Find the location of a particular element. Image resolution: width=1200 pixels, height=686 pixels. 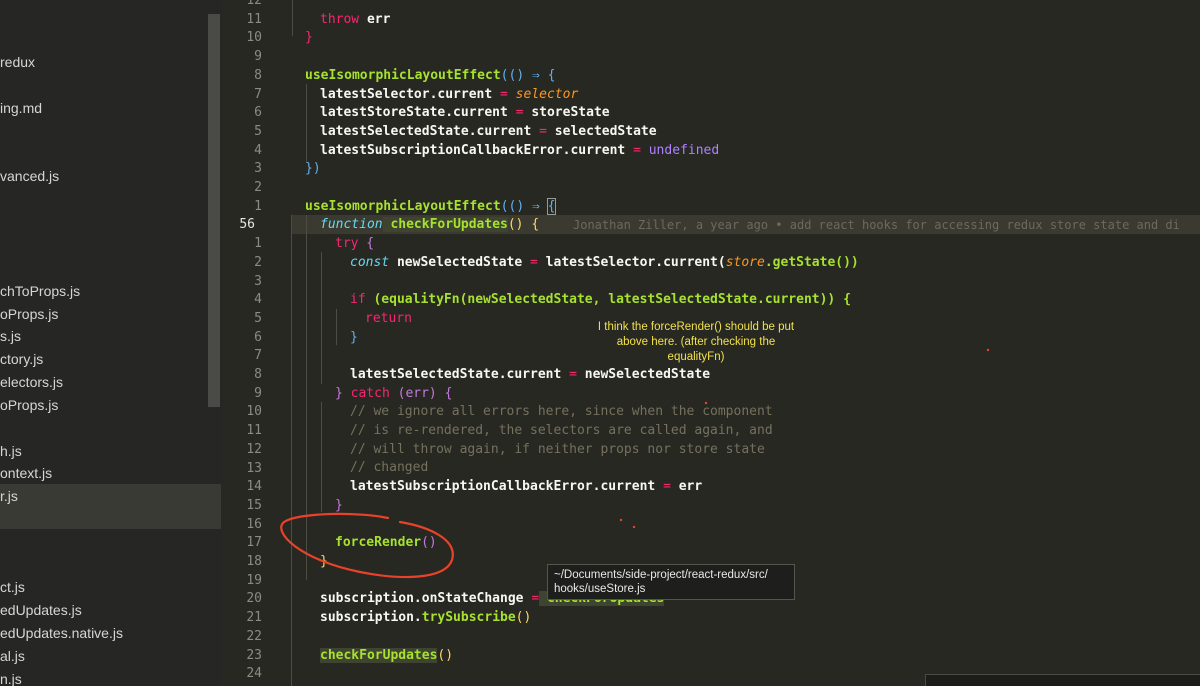

annotation-circle is located at coordinates (367, 545).